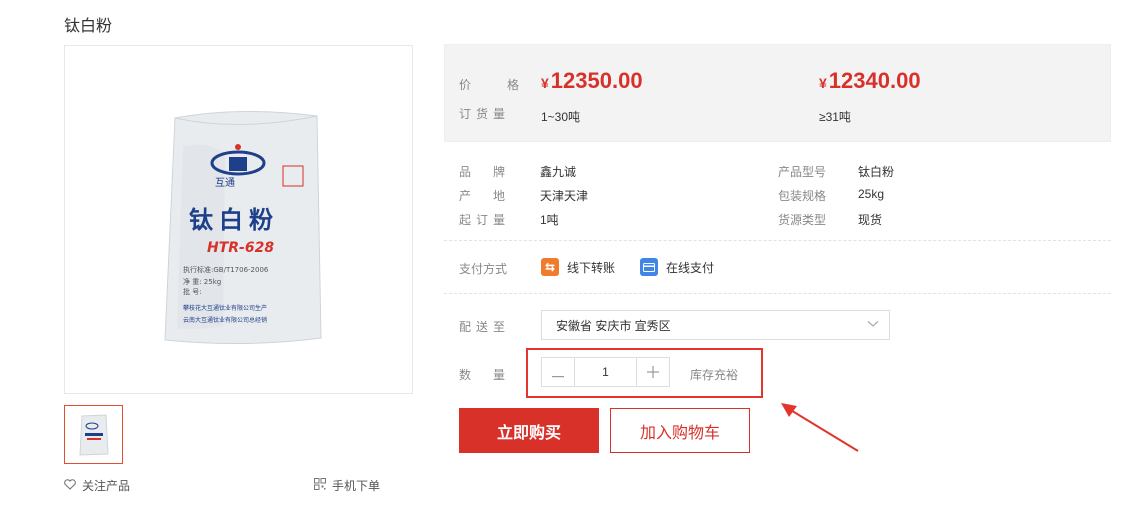  What do you see at coordinates (485, 220) in the screenshot?
I see `attr-moq-label: 起订量` at bounding box center [485, 220].